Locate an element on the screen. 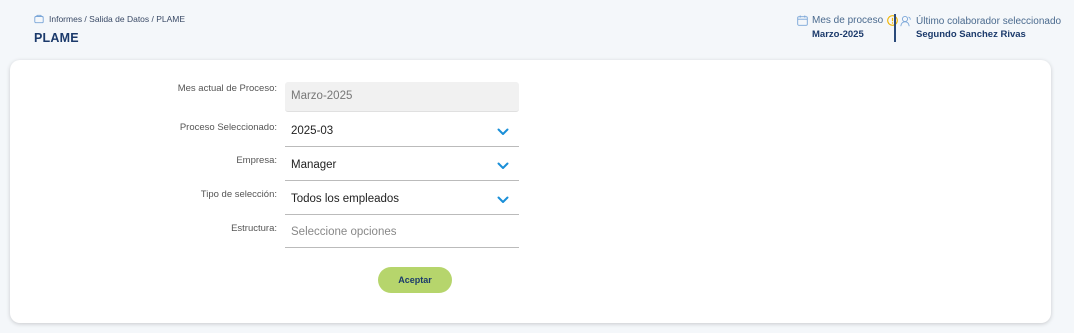  tipo-seleccion-label: Tipo de selección: is located at coordinates (238, 194).